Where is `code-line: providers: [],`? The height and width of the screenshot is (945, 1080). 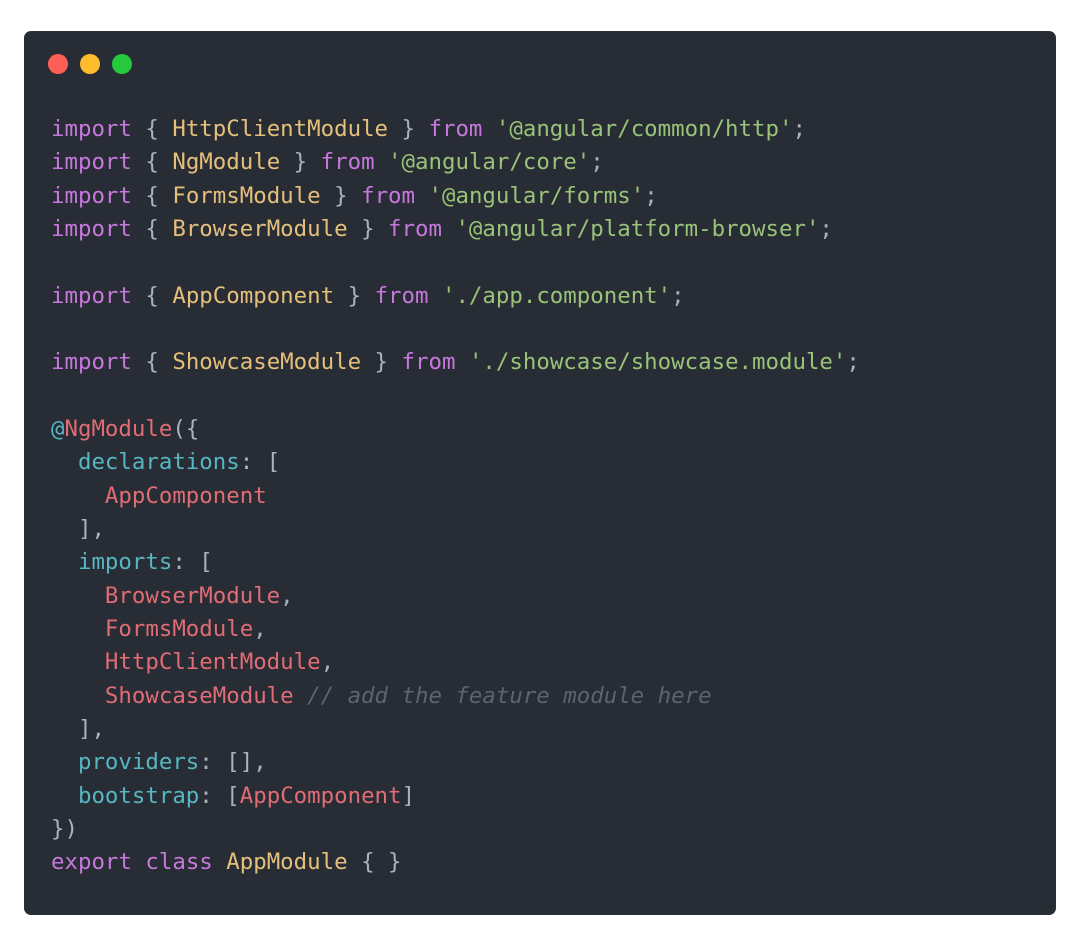
code-line: providers: [], is located at coordinates (455, 762).